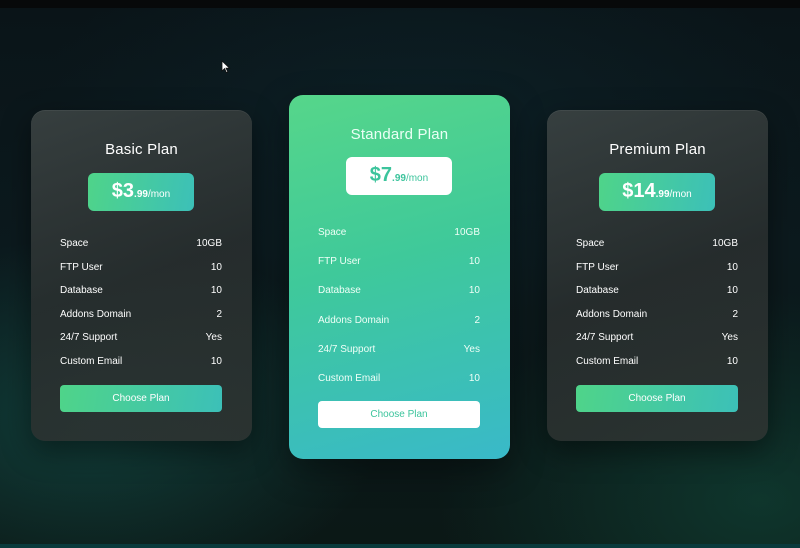 This screenshot has height=548, width=800. Describe the element at coordinates (141, 149) in the screenshot. I see `plan-name: Basic Plan` at that location.